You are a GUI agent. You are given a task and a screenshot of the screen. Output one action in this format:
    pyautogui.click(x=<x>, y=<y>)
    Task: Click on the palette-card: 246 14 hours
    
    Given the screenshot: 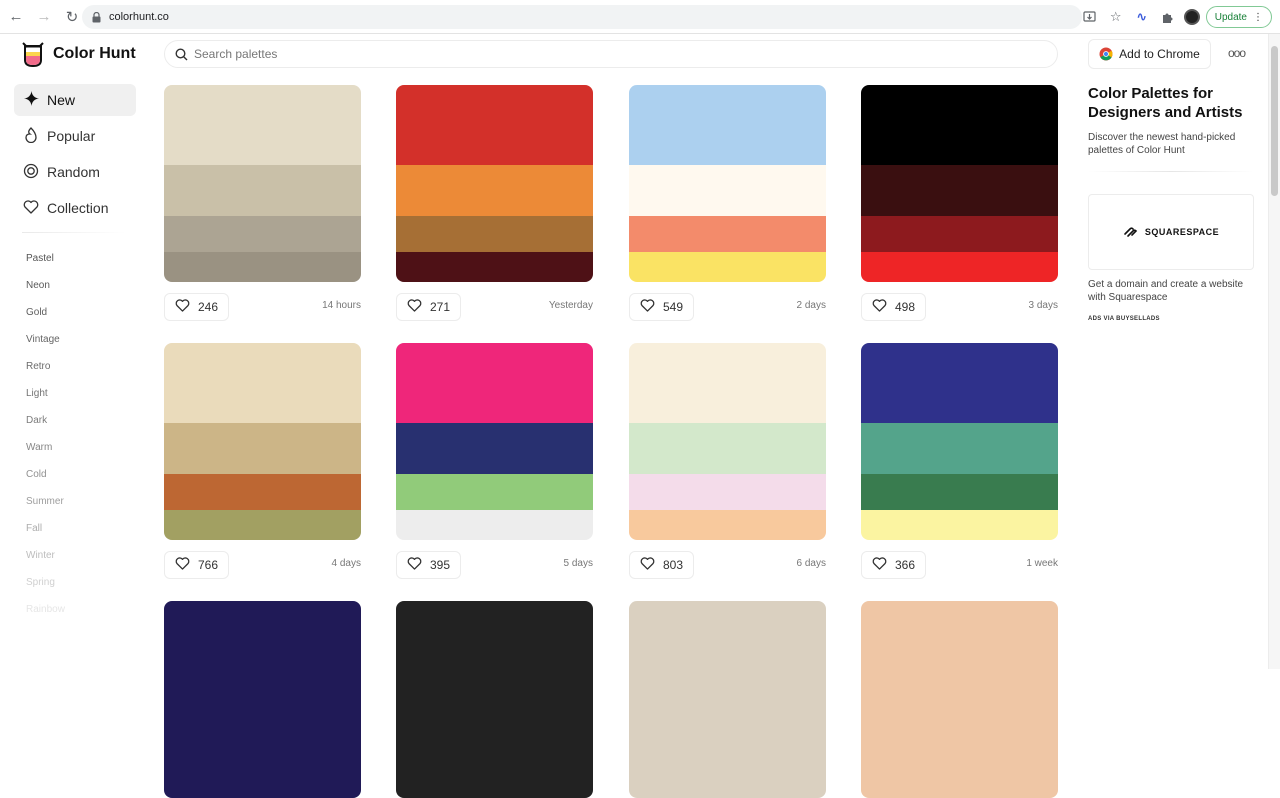 What is the action you would take?
    pyautogui.click(x=262, y=203)
    